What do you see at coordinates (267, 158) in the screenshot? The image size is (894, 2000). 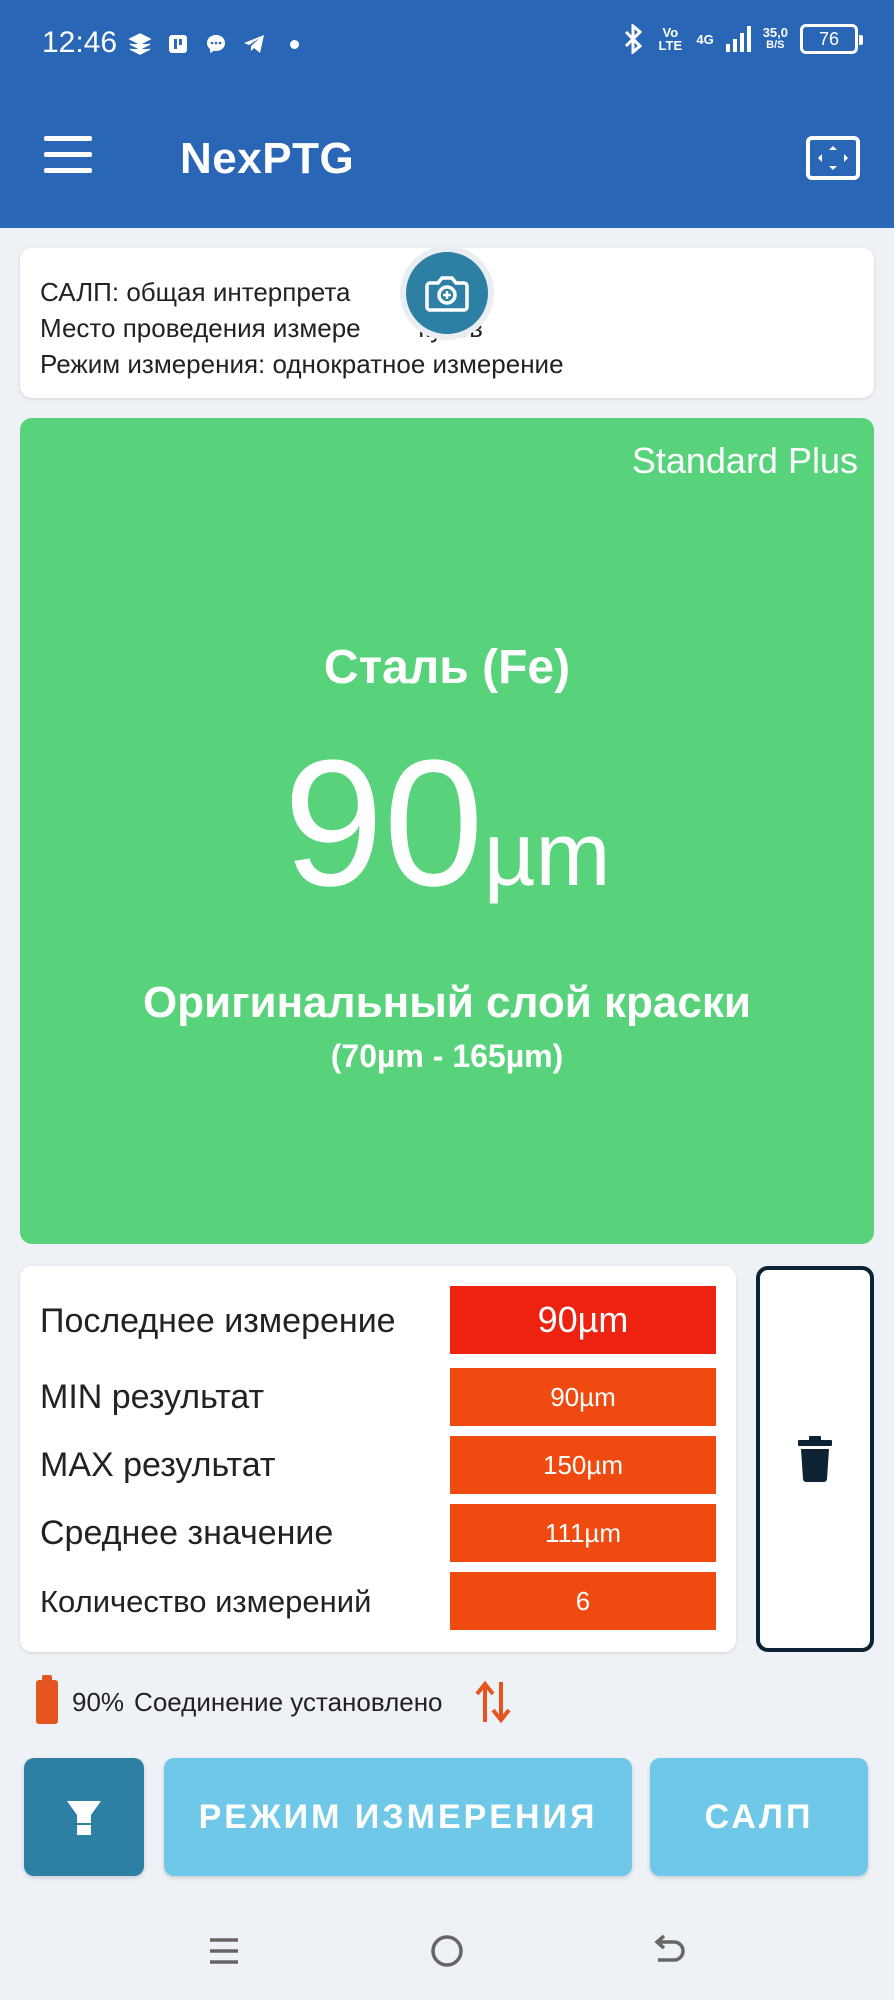 I see `app-title: NexPTG` at bounding box center [267, 158].